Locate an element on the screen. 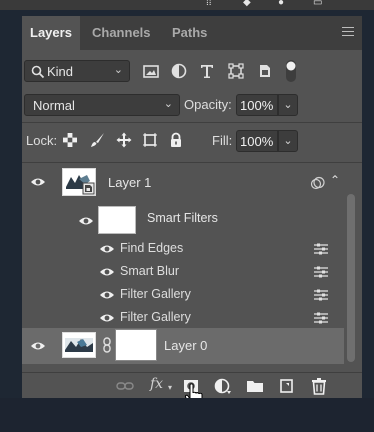 This screenshot has height=432, width=374. smart-filters-row: Smart Filters is located at coordinates (183, 220).